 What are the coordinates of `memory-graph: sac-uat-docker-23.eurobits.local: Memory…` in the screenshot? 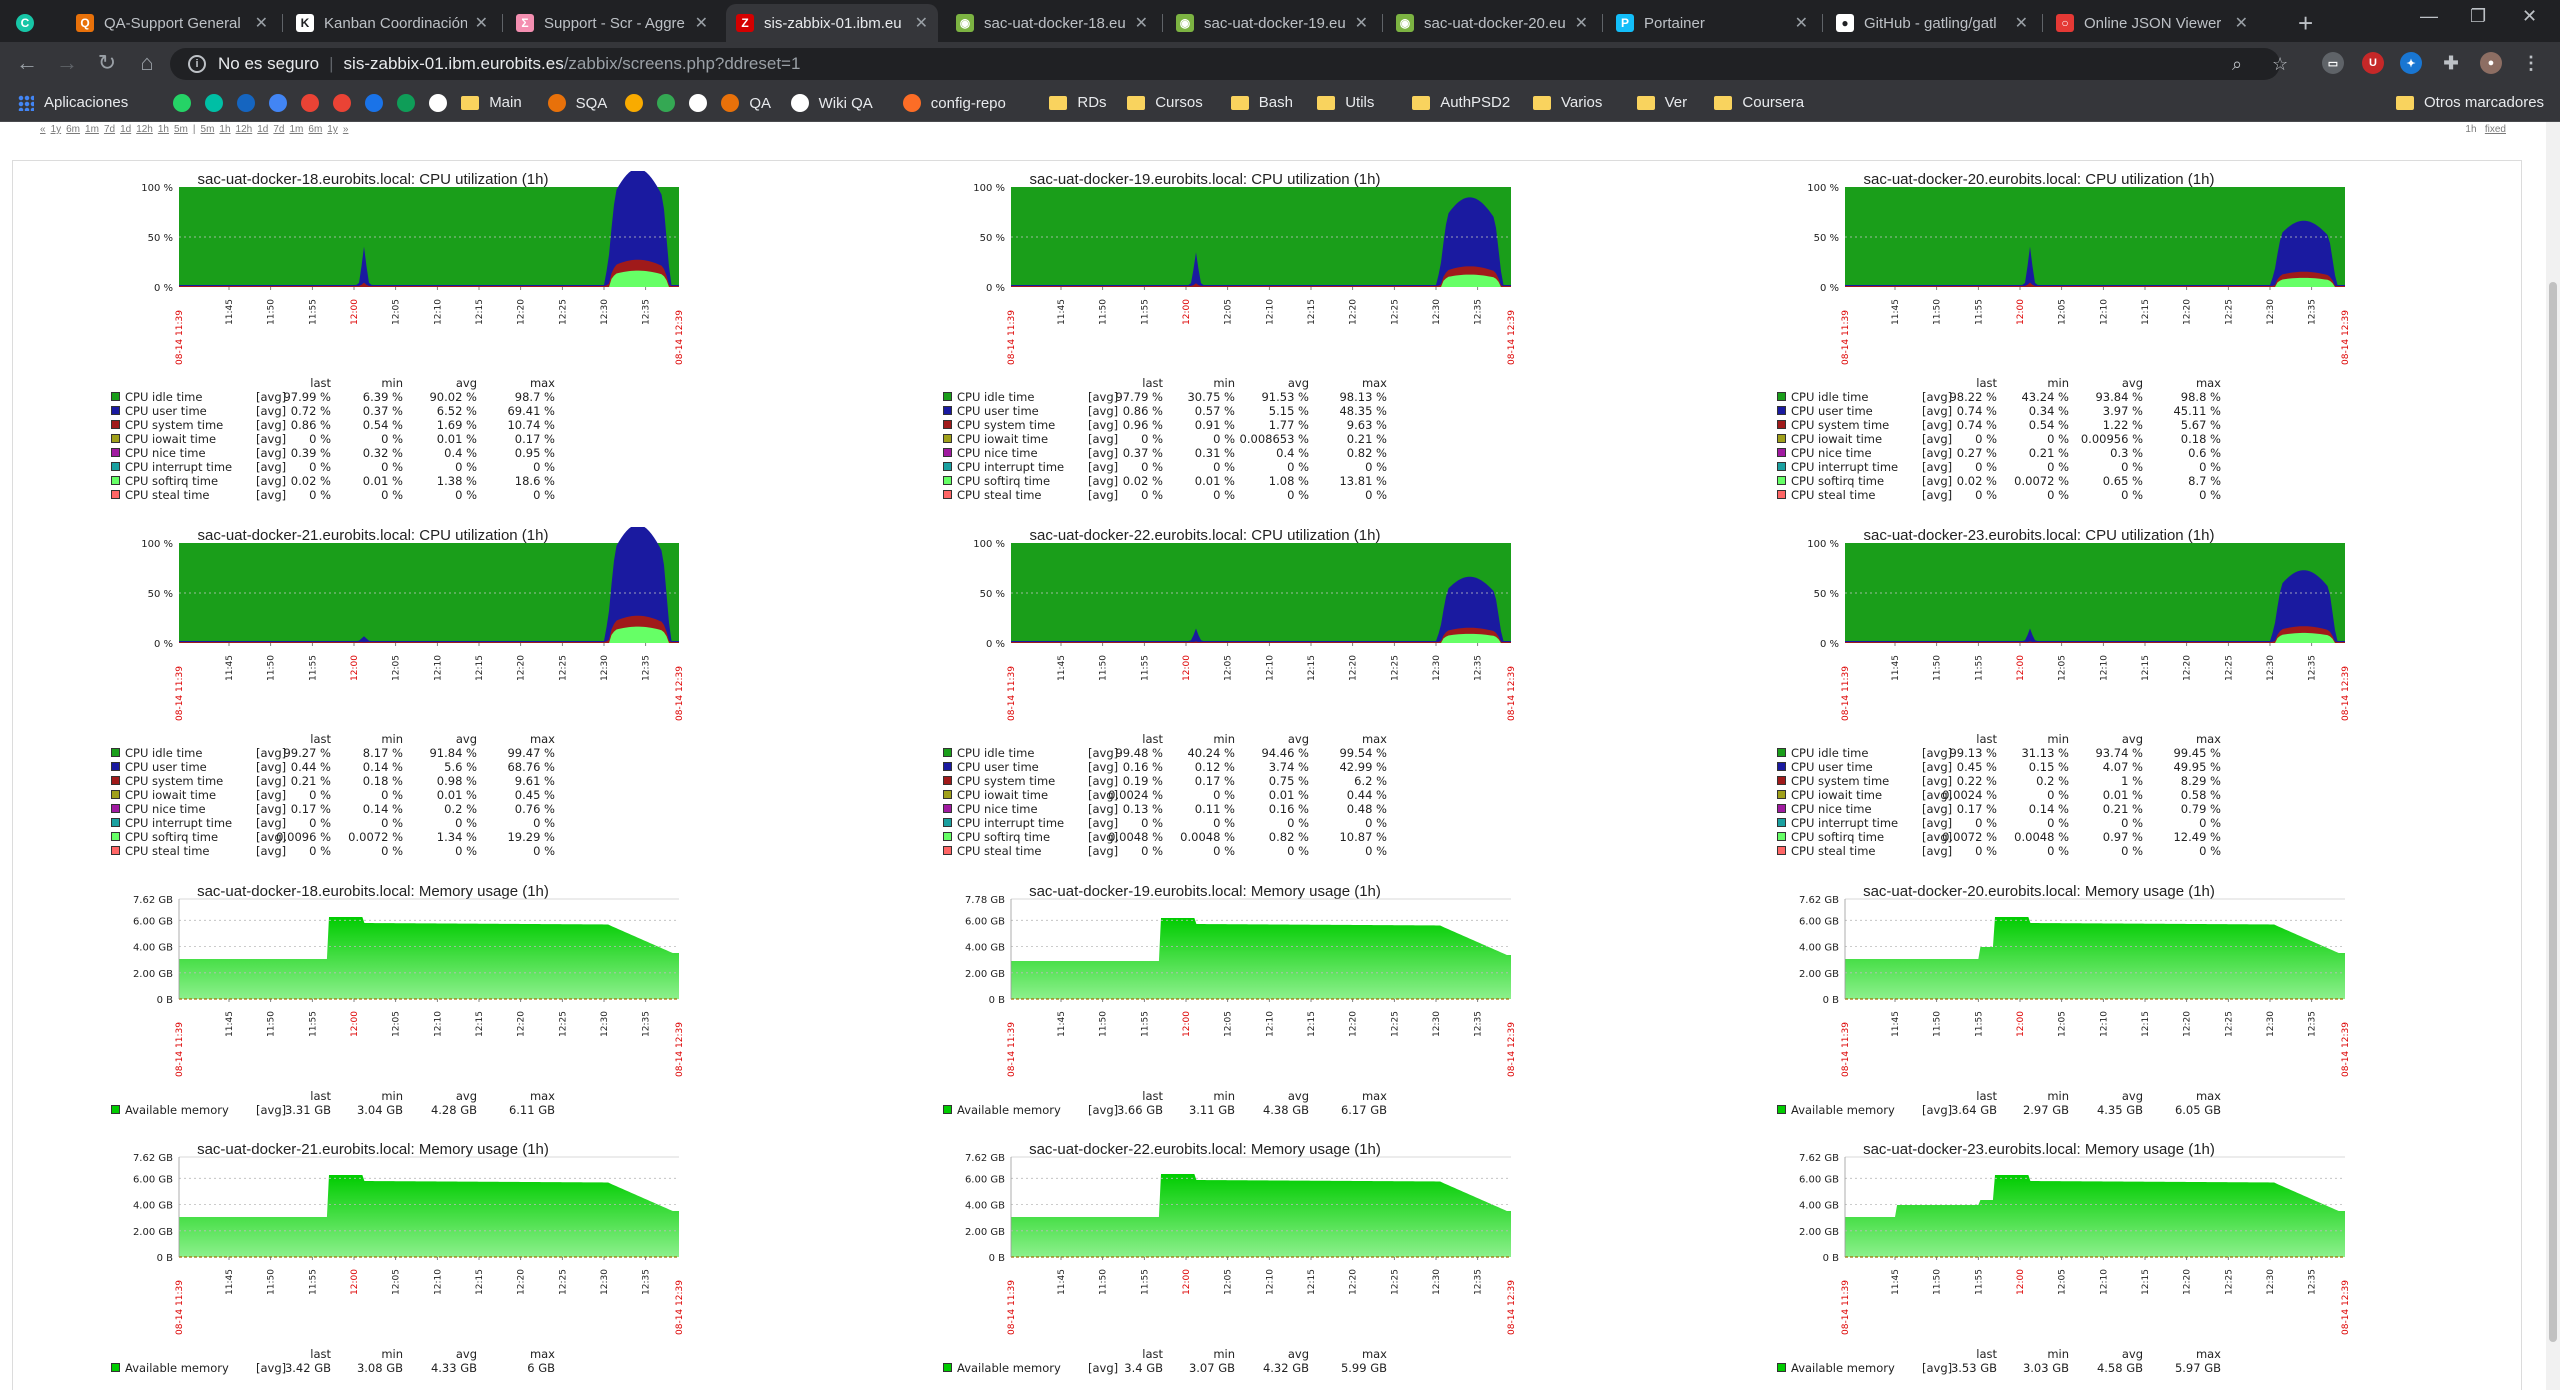 It's located at (2055, 1265).